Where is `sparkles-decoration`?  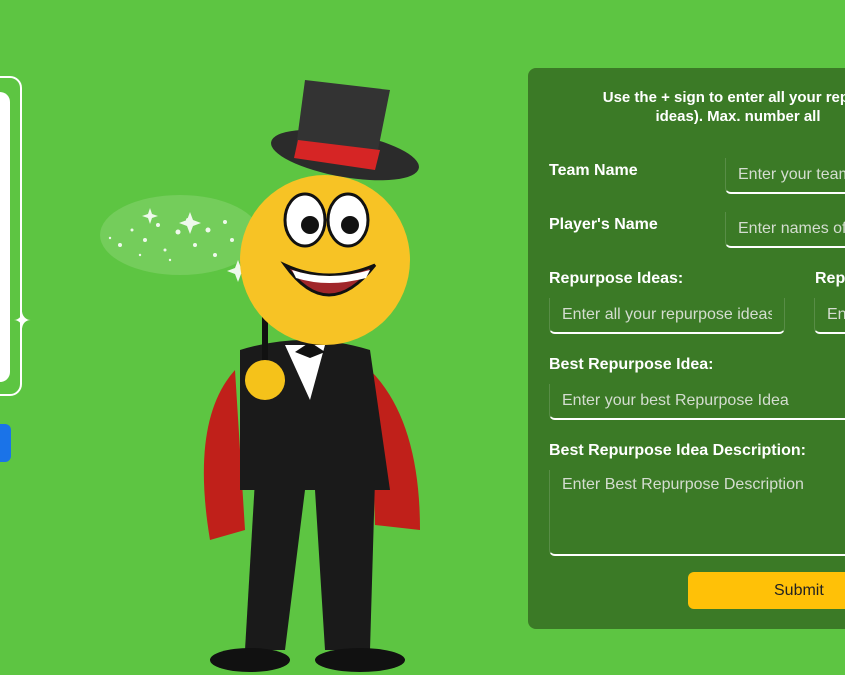 sparkles-decoration is located at coordinates (180, 238).